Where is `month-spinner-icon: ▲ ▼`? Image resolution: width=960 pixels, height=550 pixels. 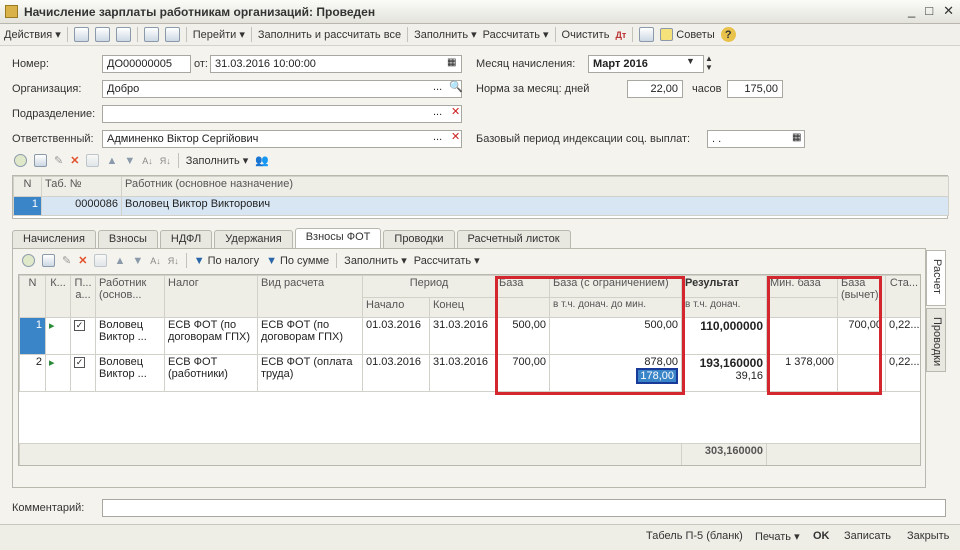
month-spinner-icon: ▲ ▼ is located at coordinates (709, 63).